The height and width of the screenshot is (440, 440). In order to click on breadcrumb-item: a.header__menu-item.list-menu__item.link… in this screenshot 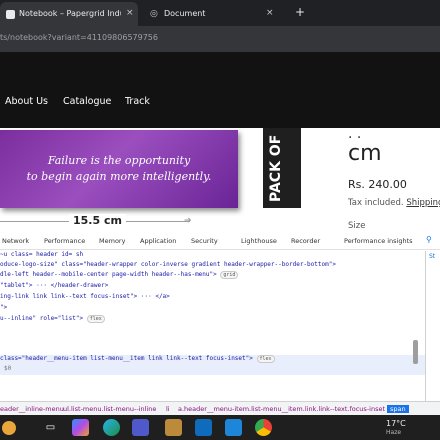, I will do `click(281, 409)`.